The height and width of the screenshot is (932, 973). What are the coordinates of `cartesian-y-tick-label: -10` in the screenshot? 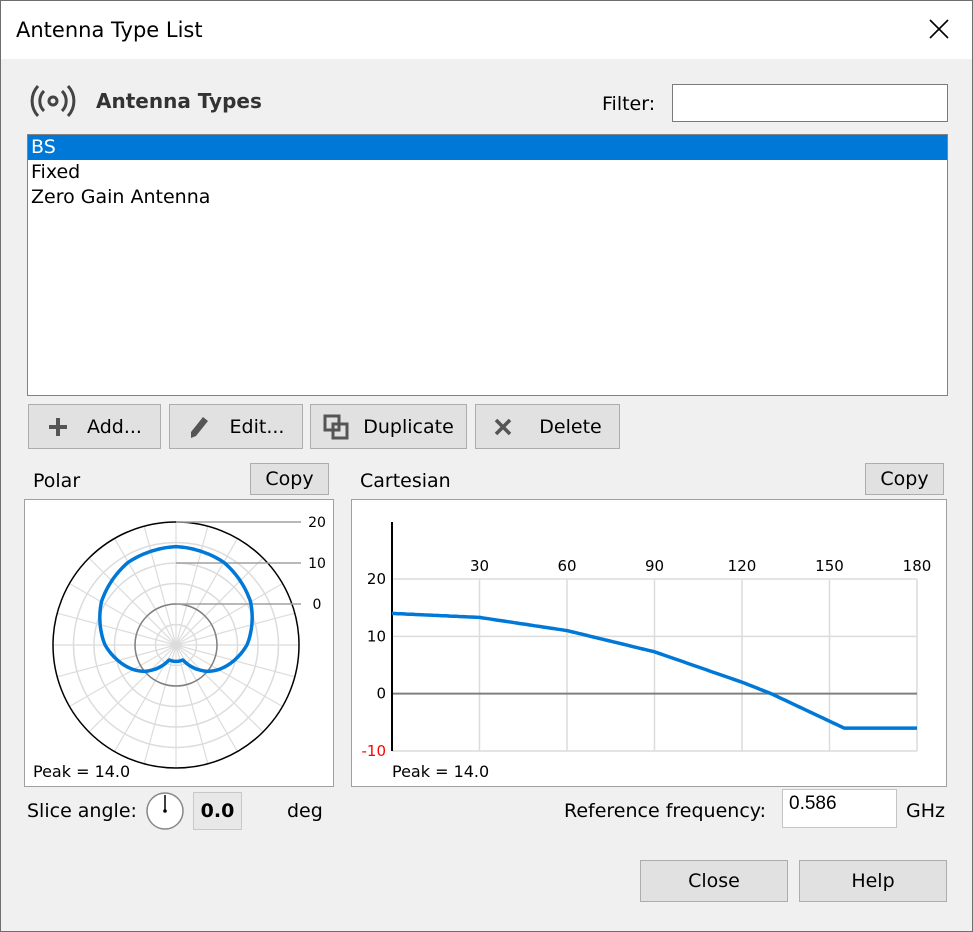 It's located at (374, 751).